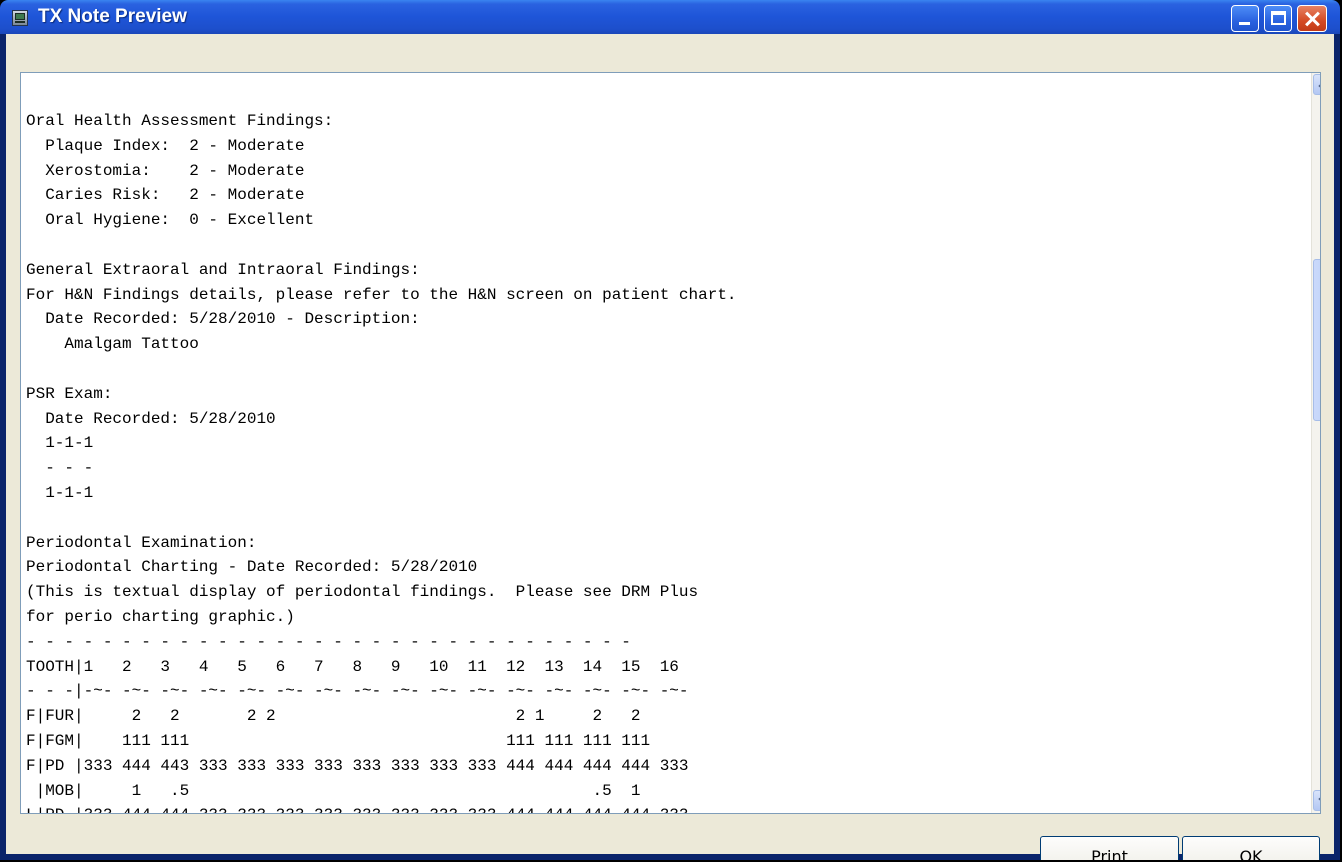 This screenshot has height=862, width=1342. What do you see at coordinates (670, 17) in the screenshot?
I see `title-bar: TX Note Preview` at bounding box center [670, 17].